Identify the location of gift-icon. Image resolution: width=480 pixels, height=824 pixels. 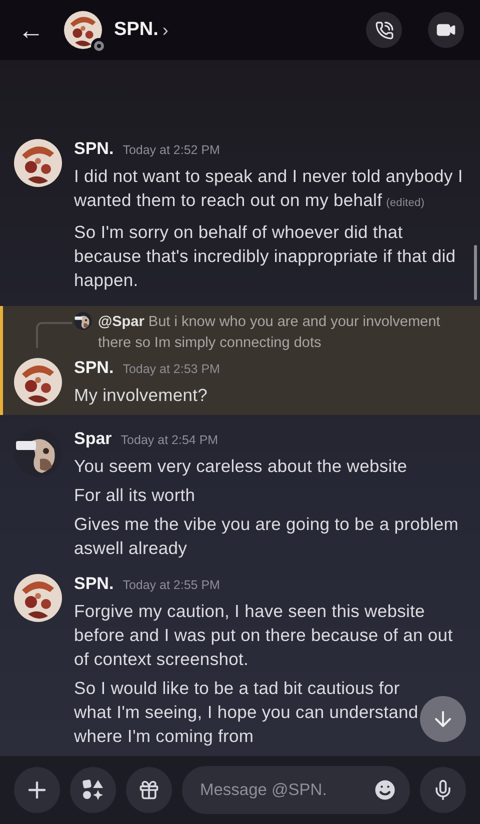
(149, 790).